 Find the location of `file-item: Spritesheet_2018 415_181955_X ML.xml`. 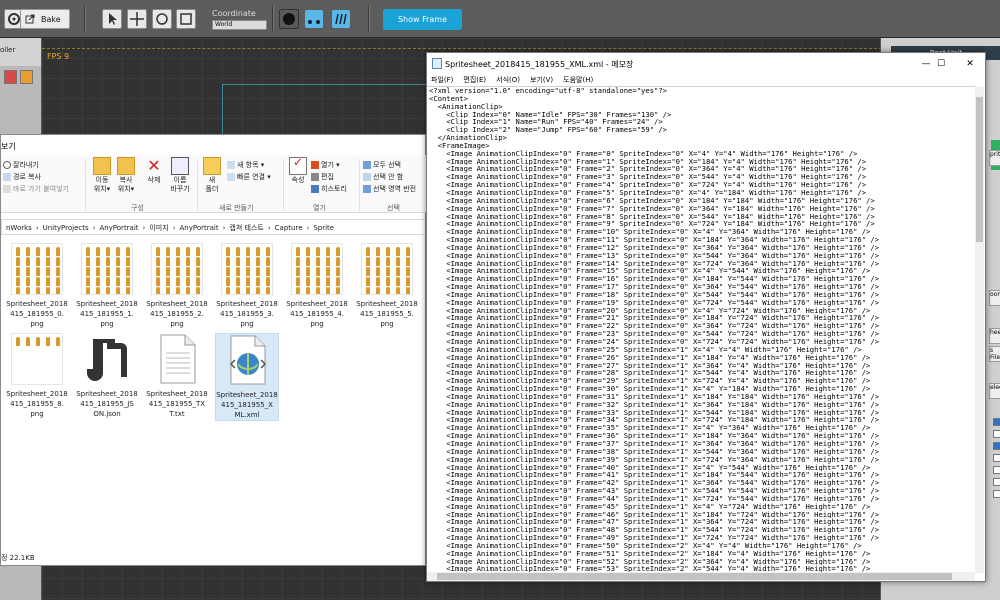

file-item: Spritesheet_2018 415_181955_X ML.xml is located at coordinates (247, 377).